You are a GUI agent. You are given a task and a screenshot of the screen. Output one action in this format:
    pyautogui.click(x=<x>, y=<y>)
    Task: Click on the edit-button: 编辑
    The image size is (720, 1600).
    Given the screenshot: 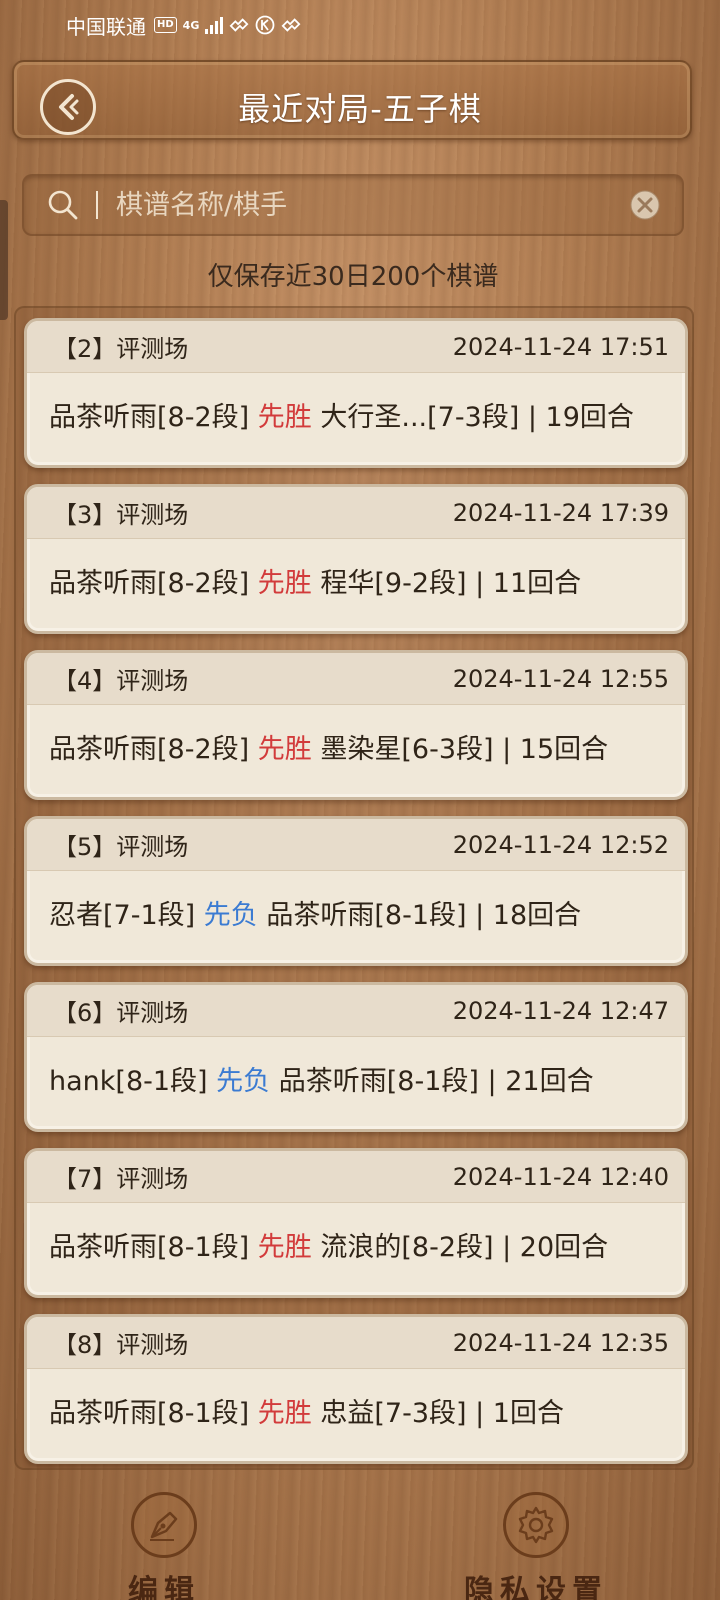 What is the action you would take?
    pyautogui.click(x=164, y=1535)
    